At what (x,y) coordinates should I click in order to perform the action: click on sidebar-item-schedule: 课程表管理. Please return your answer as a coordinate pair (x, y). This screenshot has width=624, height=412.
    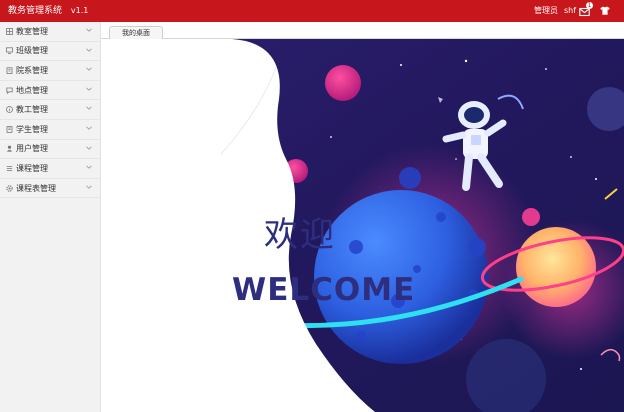
    Looking at the image, I should click on (50, 189).